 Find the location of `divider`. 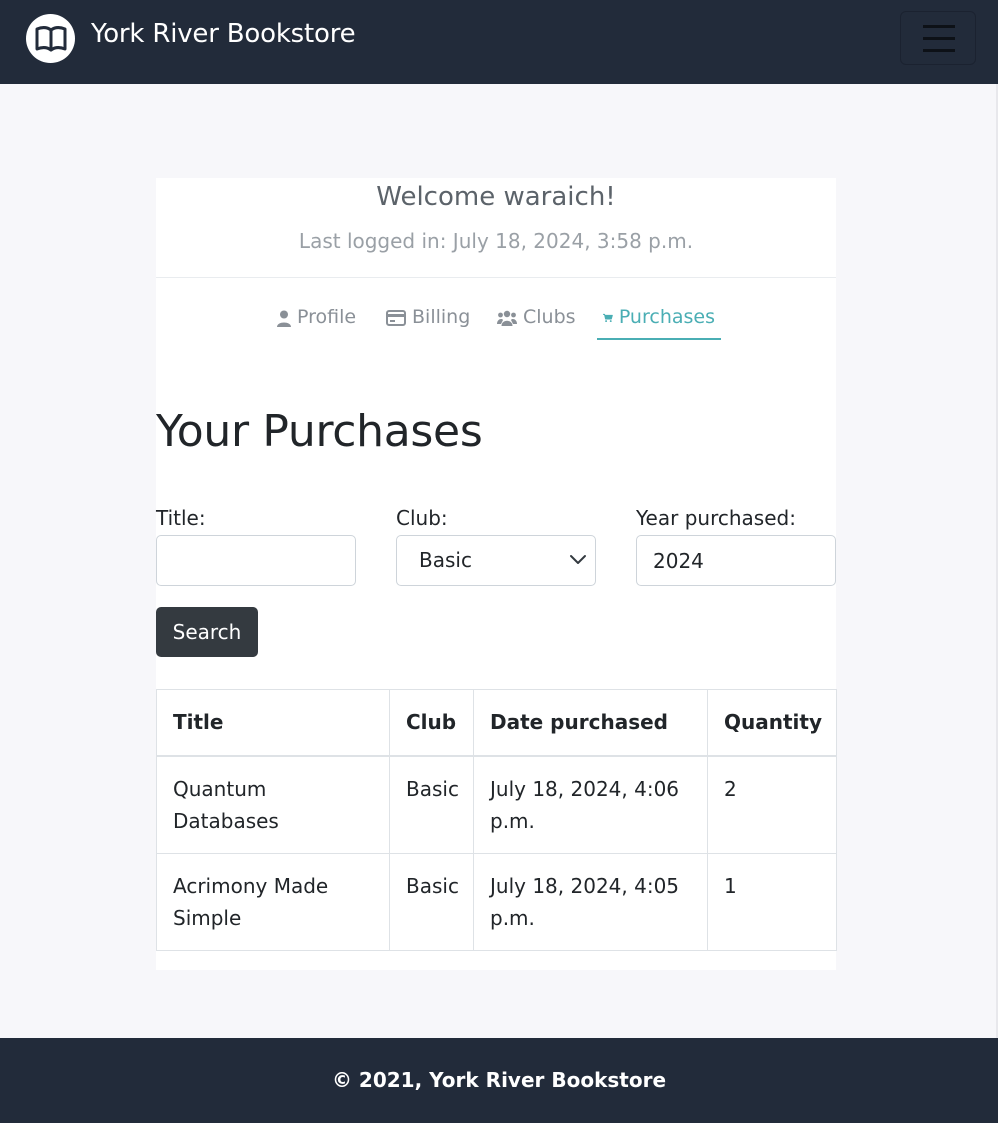

divider is located at coordinates (496, 277).